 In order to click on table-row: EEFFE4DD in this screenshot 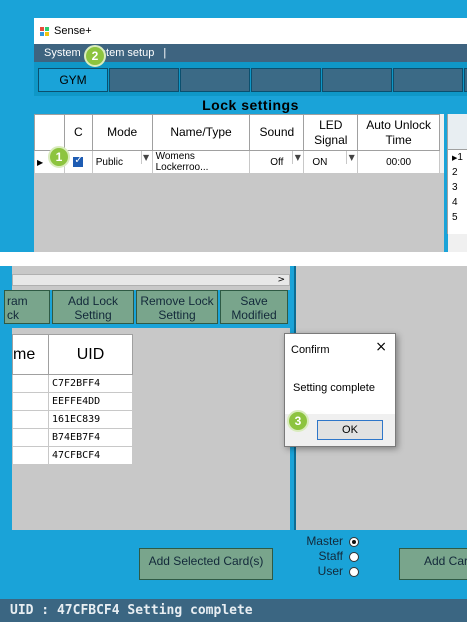, I will do `click(72, 401)`.